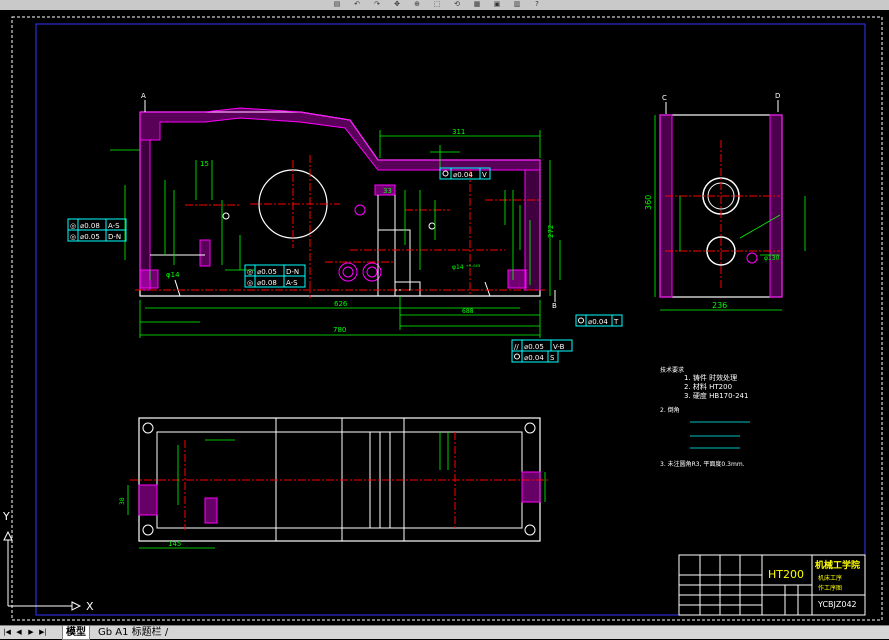 The width and height of the screenshot is (889, 640). What do you see at coordinates (484, 175) in the screenshot?
I see `svg-text: V` at bounding box center [484, 175].